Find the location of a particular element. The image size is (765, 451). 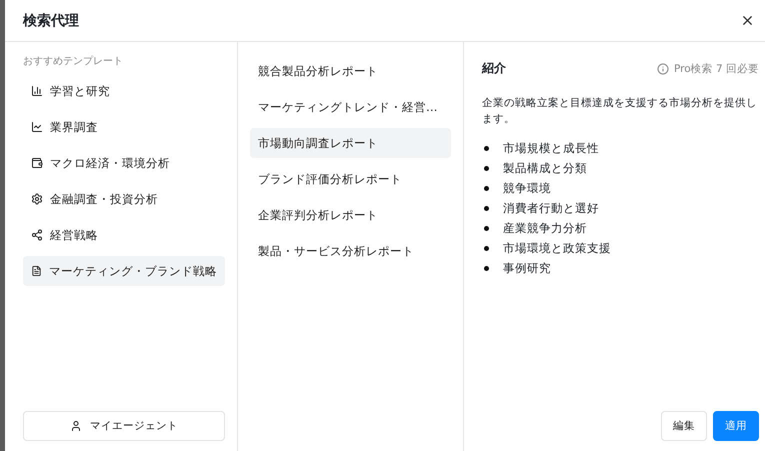

sidebar-item: 学習と研究 is located at coordinates (124, 91).